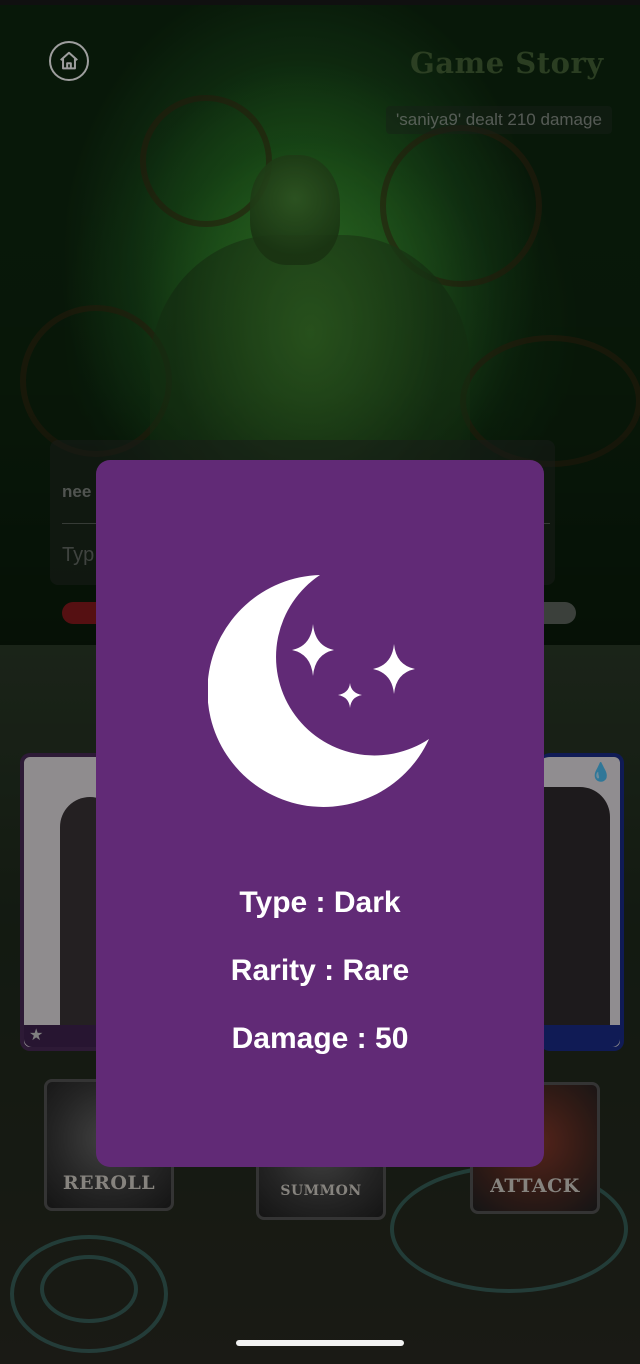 This screenshot has width=640, height=1364. Describe the element at coordinates (320, 1343) in the screenshot. I see `home-indicator` at that location.